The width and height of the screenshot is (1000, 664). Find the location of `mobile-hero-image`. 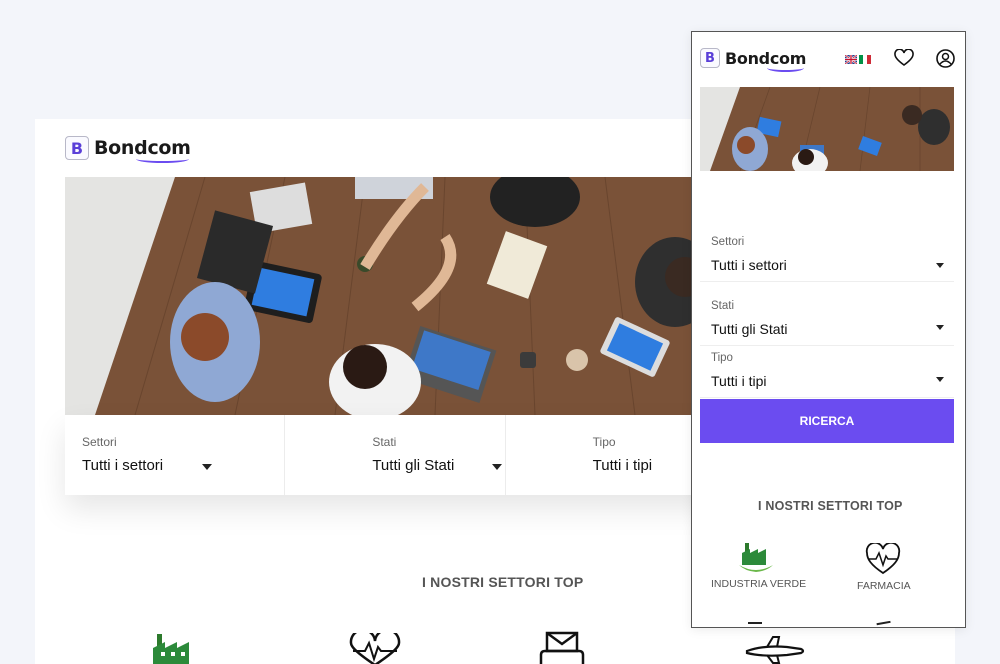

mobile-hero-image is located at coordinates (827, 129).